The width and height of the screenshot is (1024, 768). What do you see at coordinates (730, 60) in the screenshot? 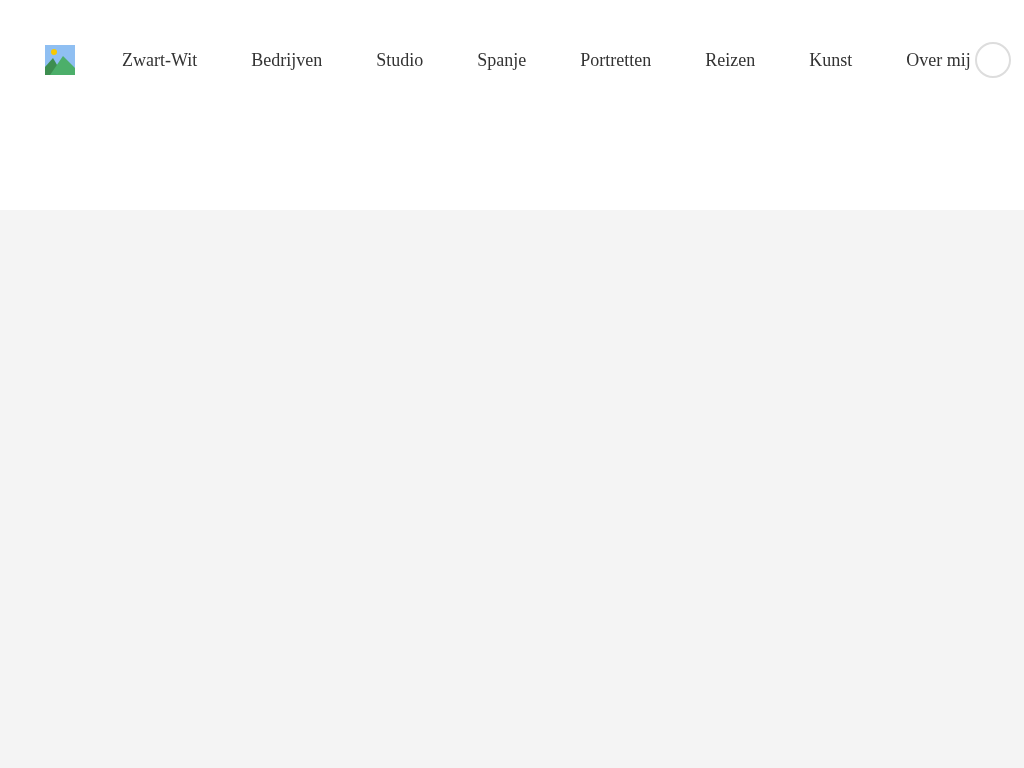
I see `nav-link: Reizen` at bounding box center [730, 60].